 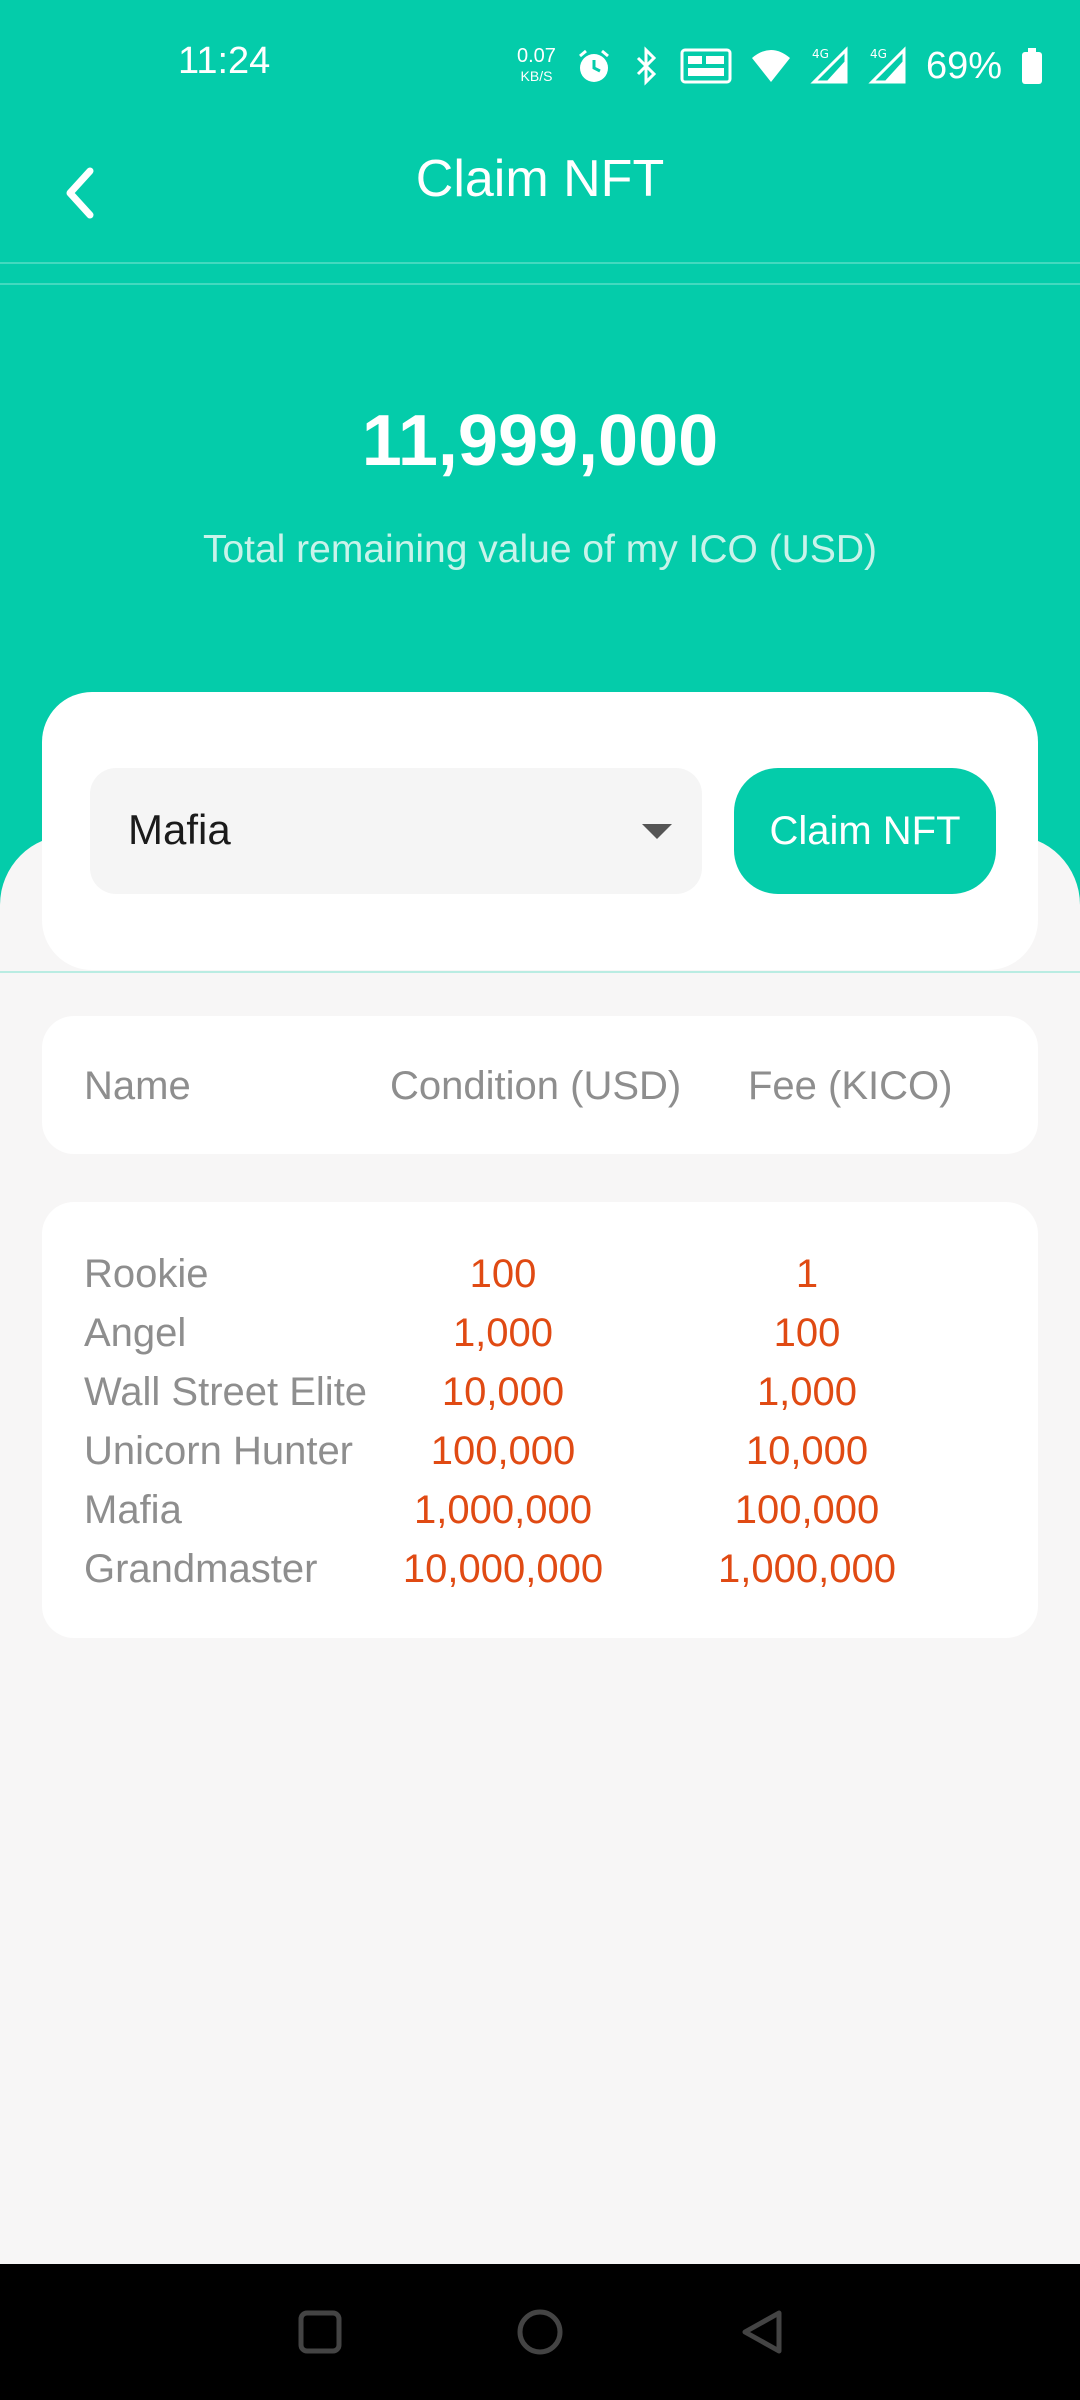 I want to click on recents-button, so click(x=320, y=2332).